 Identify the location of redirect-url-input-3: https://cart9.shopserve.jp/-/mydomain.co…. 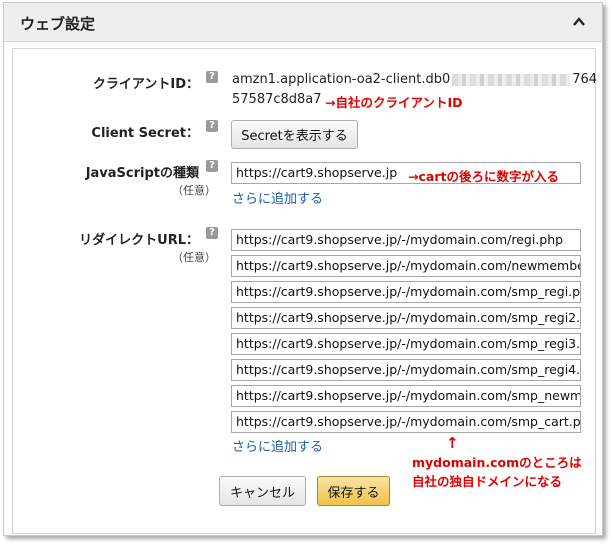
(406, 292).